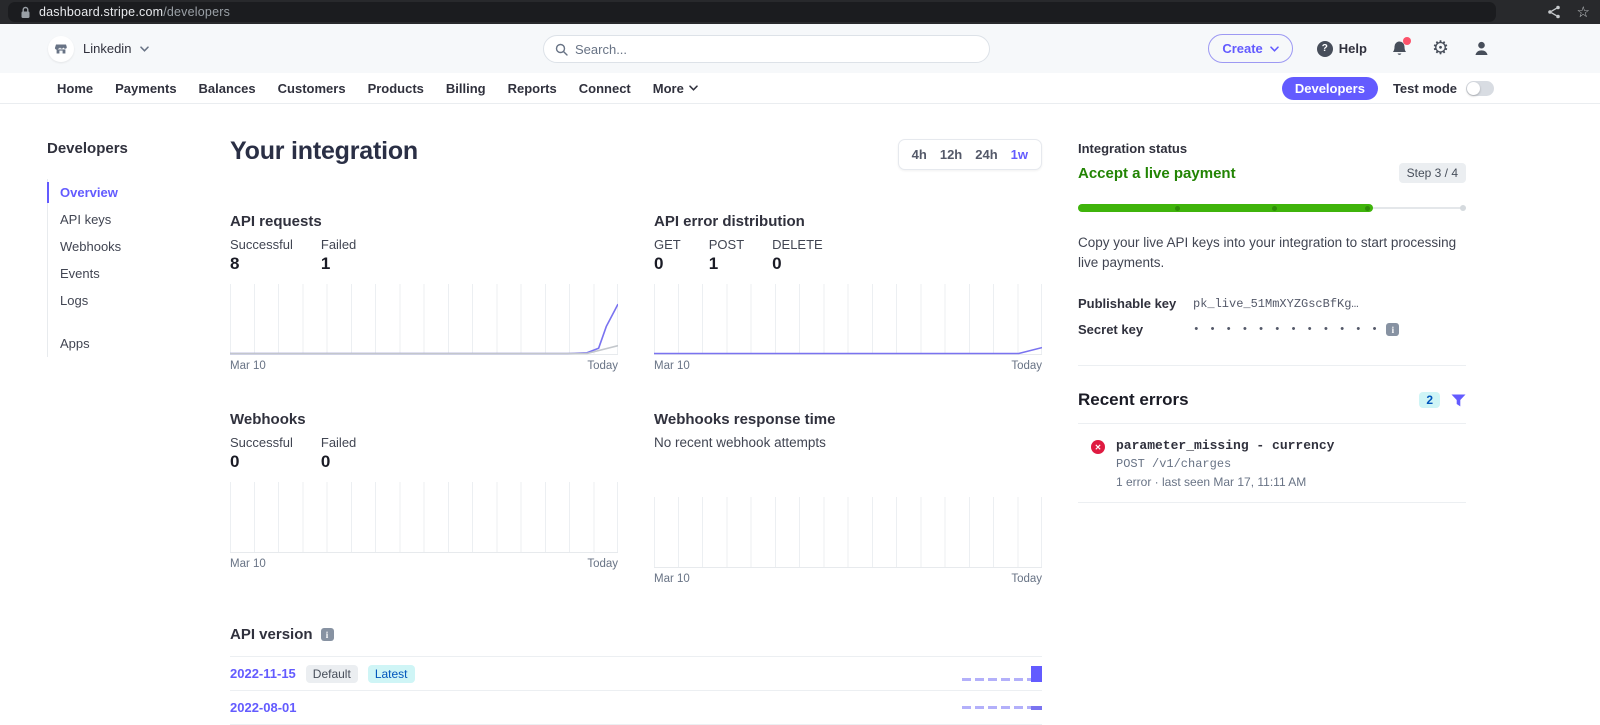  I want to click on settings-gear-icon: ⚙, so click(1440, 48).